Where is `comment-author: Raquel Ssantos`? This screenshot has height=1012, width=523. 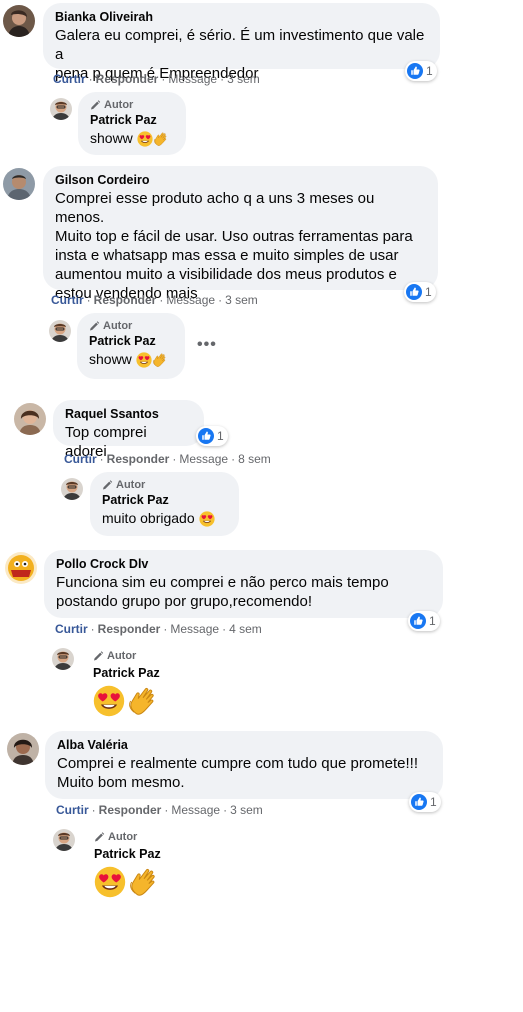 comment-author: Raquel Ssantos is located at coordinates (128, 414).